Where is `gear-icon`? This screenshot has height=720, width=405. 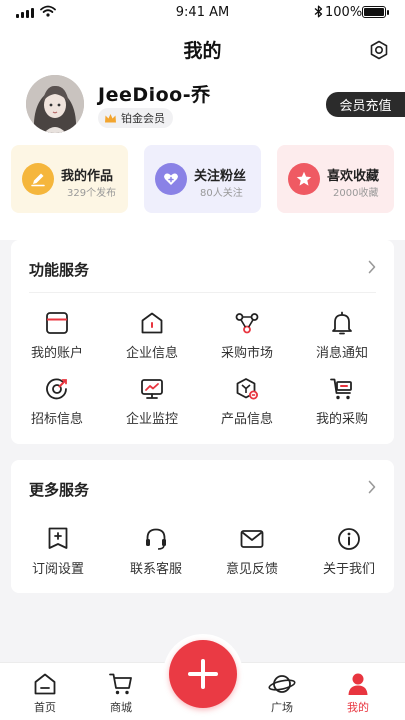 gear-icon is located at coordinates (379, 50).